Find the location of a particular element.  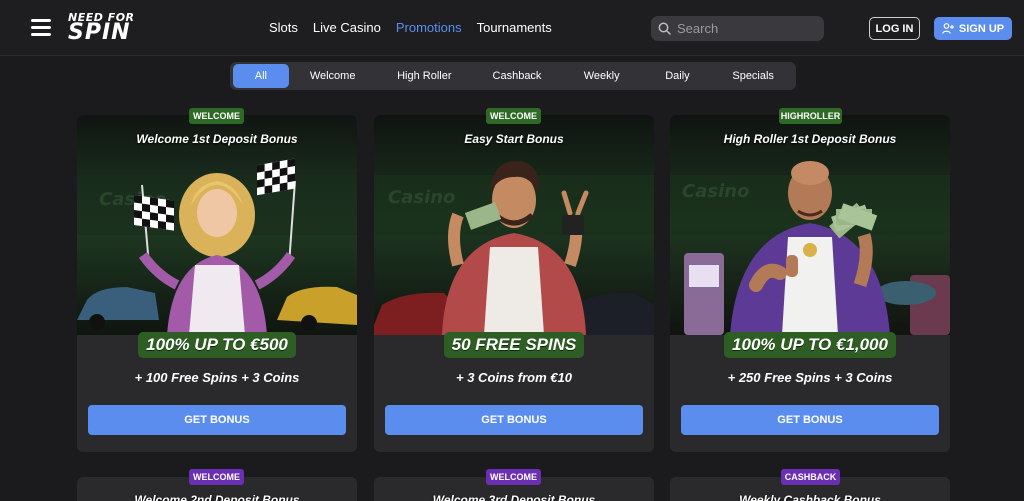

tab-daily: Daily is located at coordinates (678, 76).